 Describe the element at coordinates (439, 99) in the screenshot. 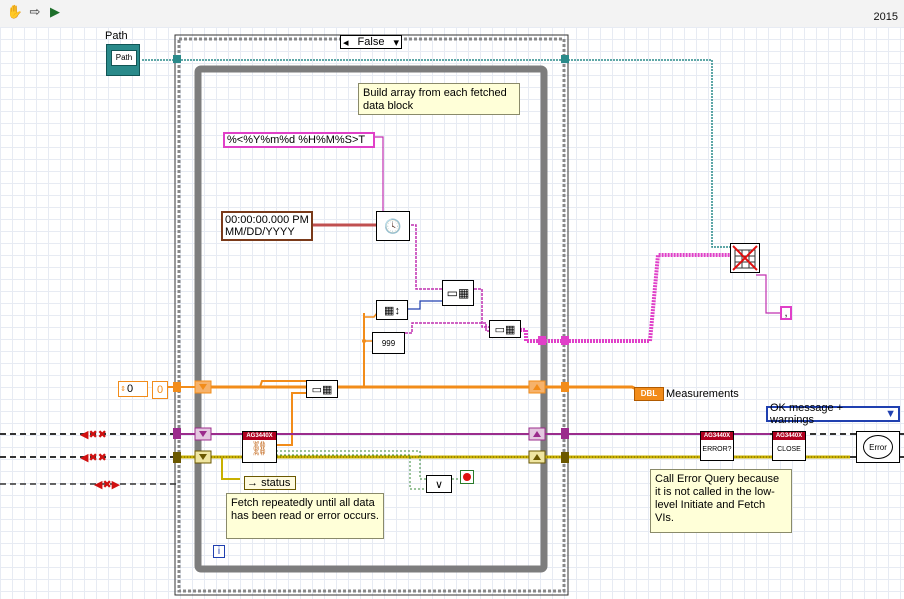

I see `build-array-note: Build array from each fetched data block` at that location.